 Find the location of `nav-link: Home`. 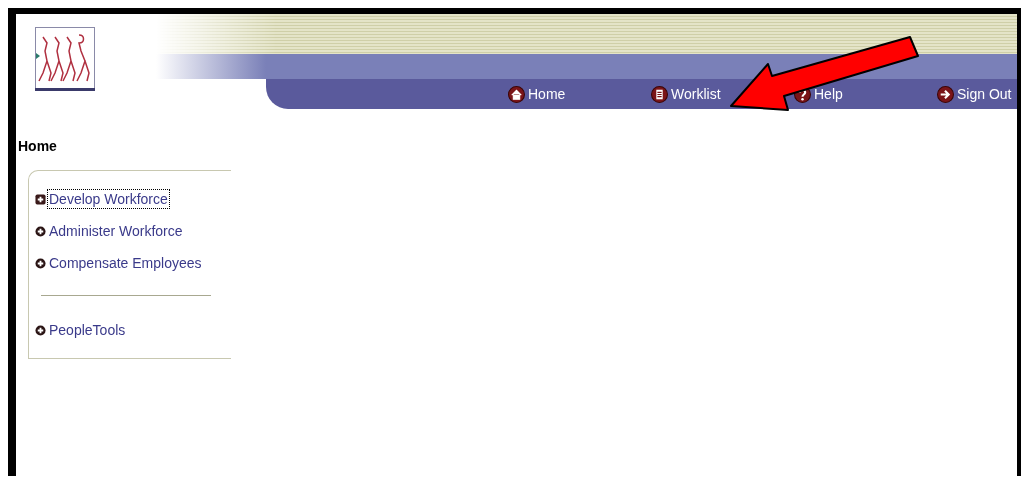

nav-link: Home is located at coordinates (537, 94).